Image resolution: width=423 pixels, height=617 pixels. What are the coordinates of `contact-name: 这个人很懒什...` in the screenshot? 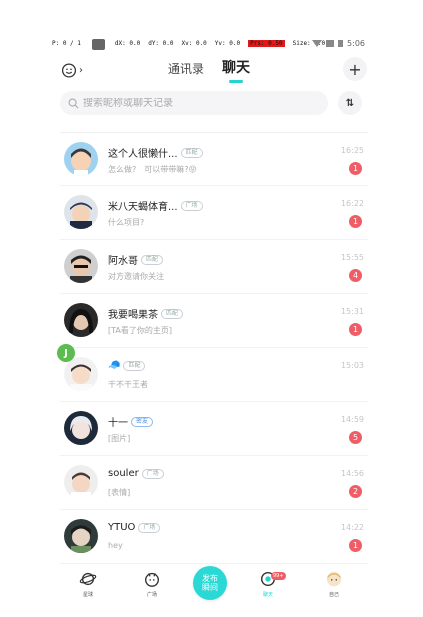 It's located at (143, 154).